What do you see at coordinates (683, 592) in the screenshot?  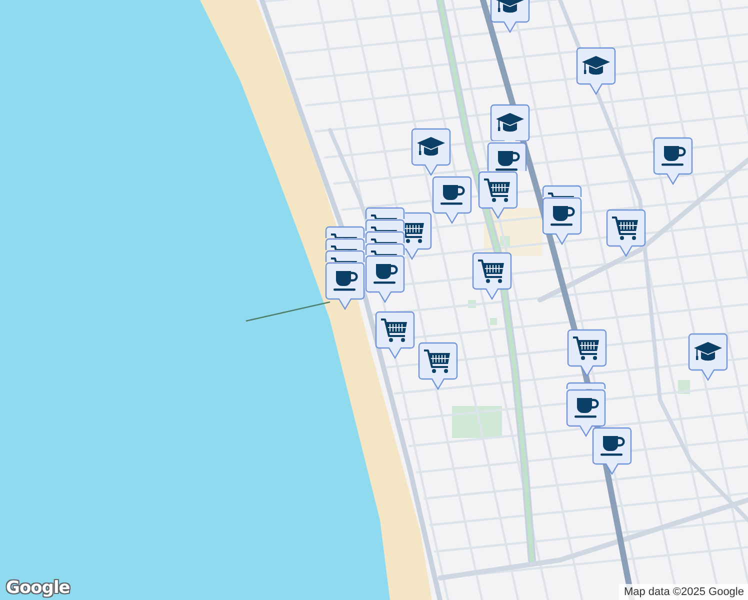 I see `map-attribution: Map data ©2025 Google` at bounding box center [683, 592].